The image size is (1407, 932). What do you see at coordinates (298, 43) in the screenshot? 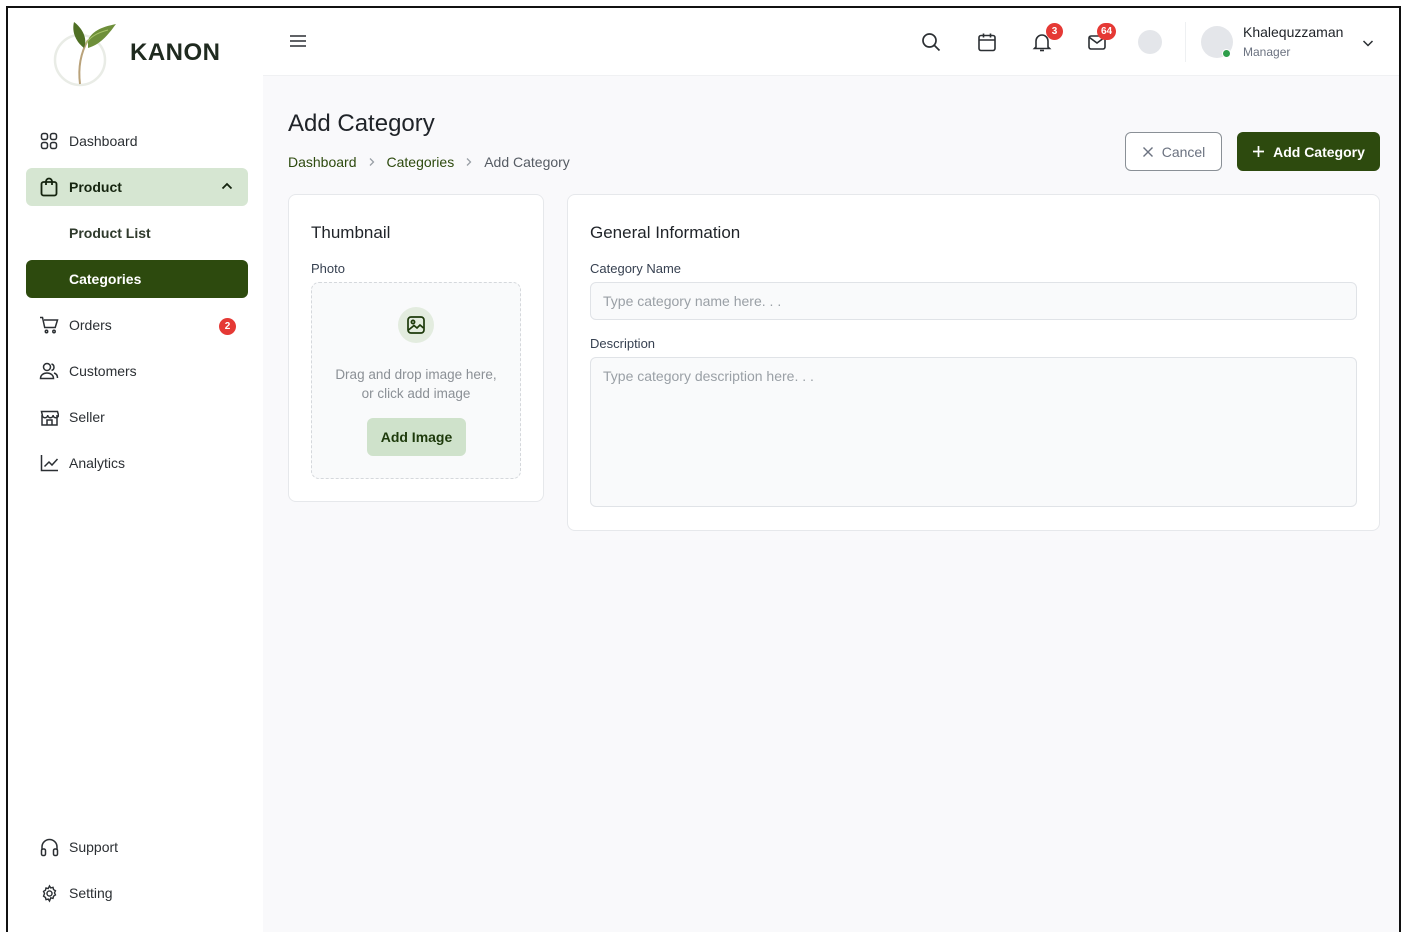
I see `hamburger-menu-icon` at bounding box center [298, 43].